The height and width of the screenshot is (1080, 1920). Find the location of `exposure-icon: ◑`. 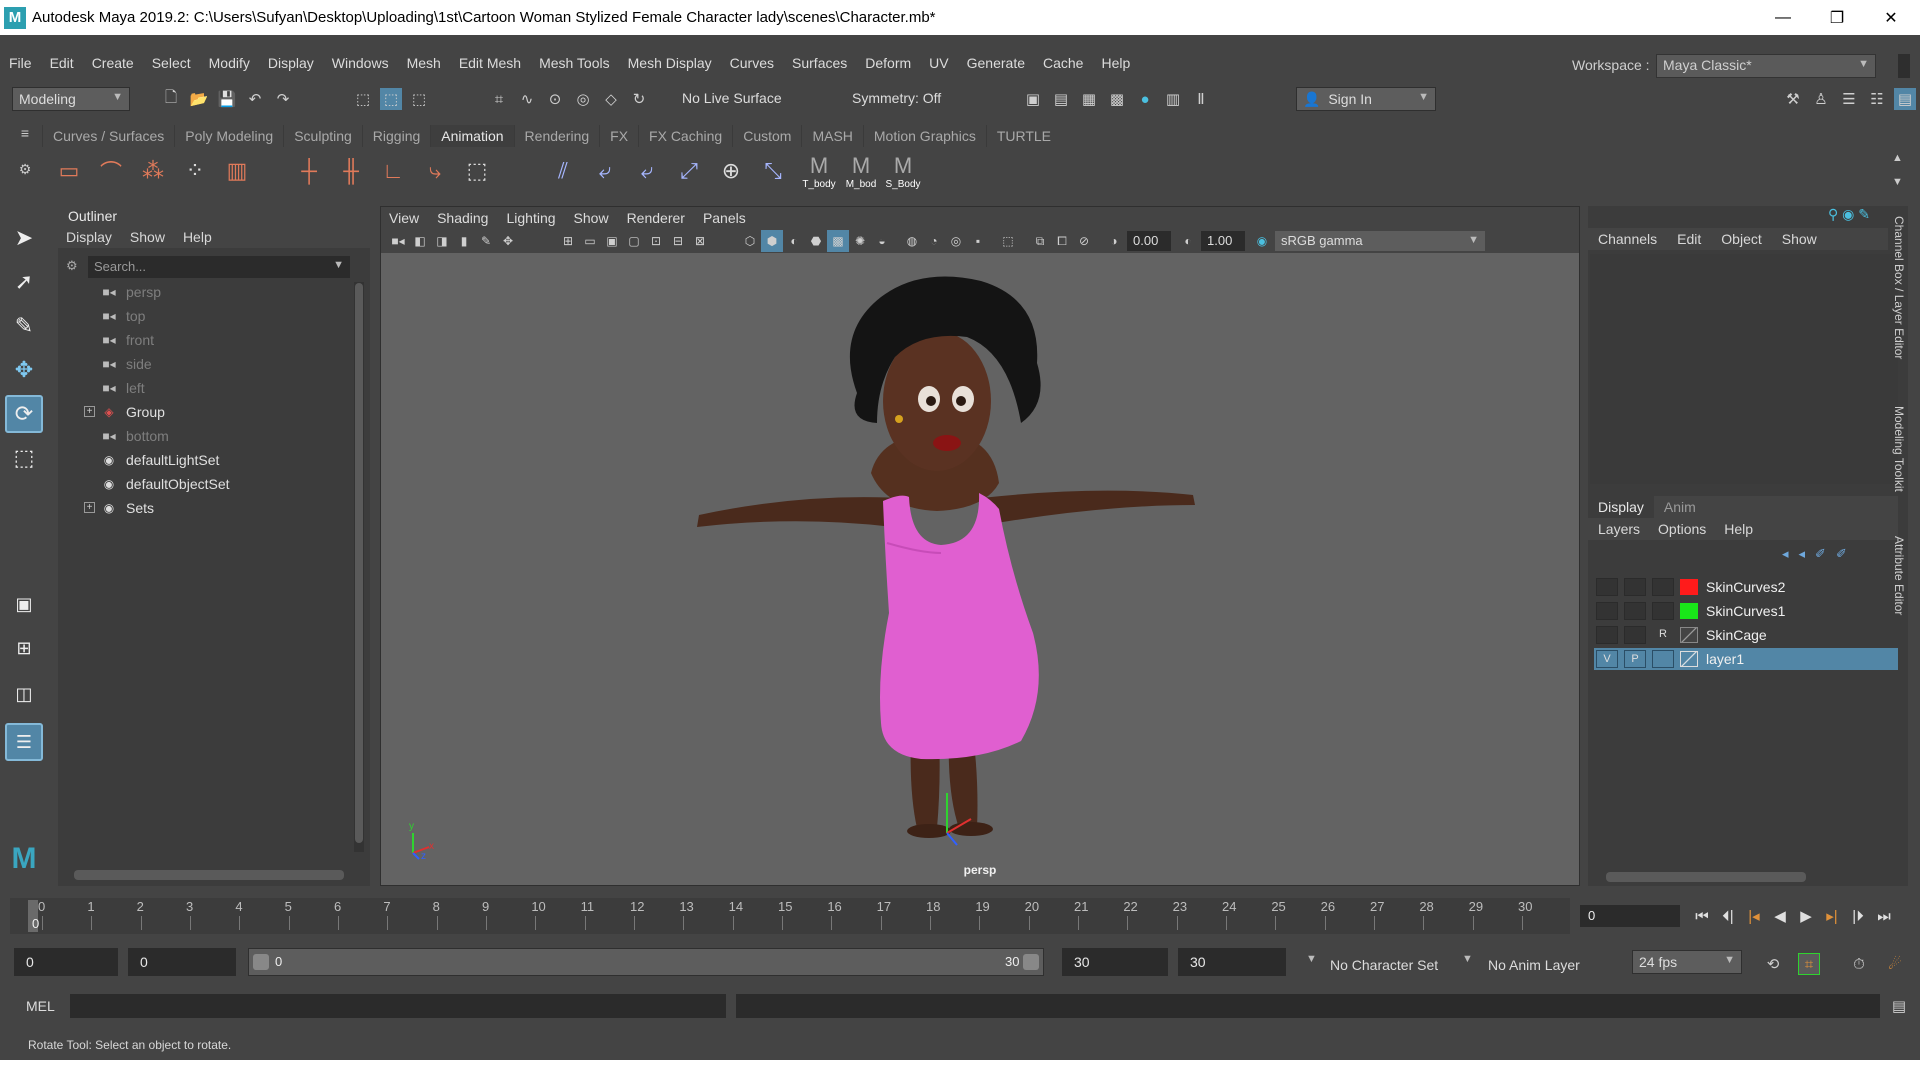

exposure-icon: ◑ is located at coordinates (1114, 241).